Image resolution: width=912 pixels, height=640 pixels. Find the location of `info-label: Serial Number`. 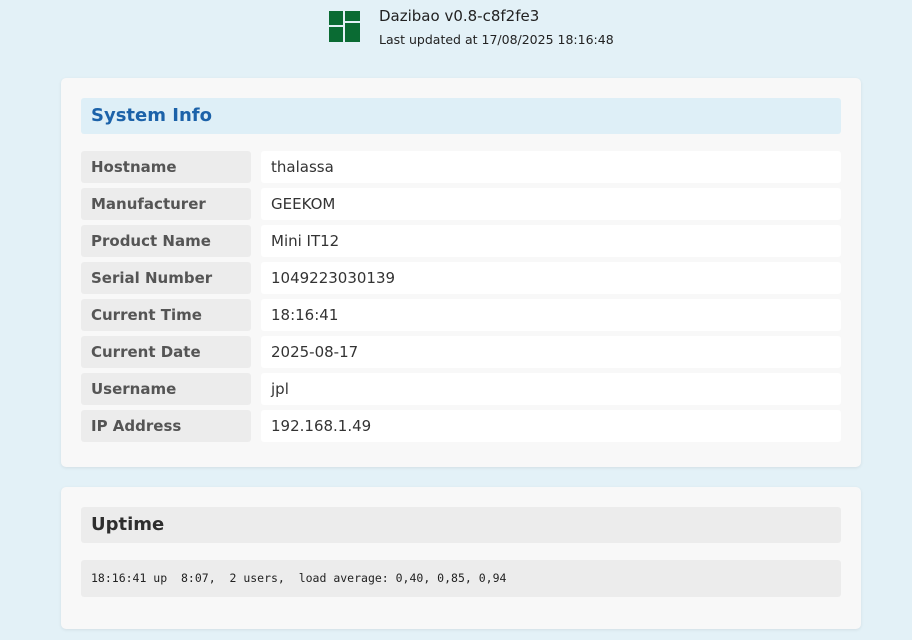

info-label: Serial Number is located at coordinates (166, 278).